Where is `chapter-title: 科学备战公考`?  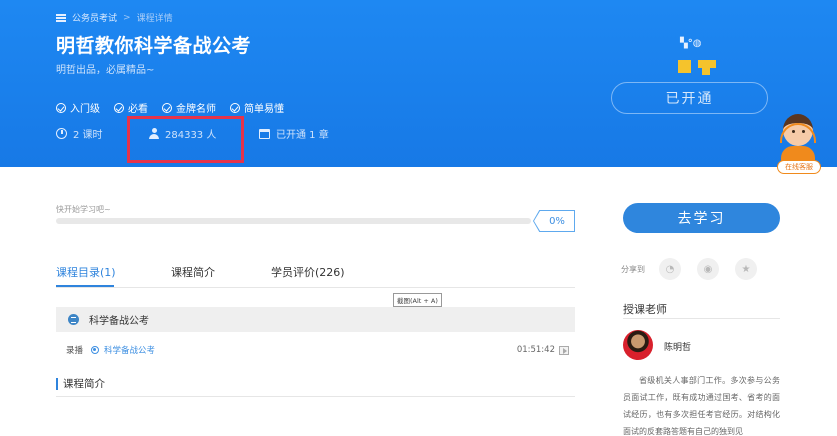
chapter-title: 科学备战公考 is located at coordinates (119, 321).